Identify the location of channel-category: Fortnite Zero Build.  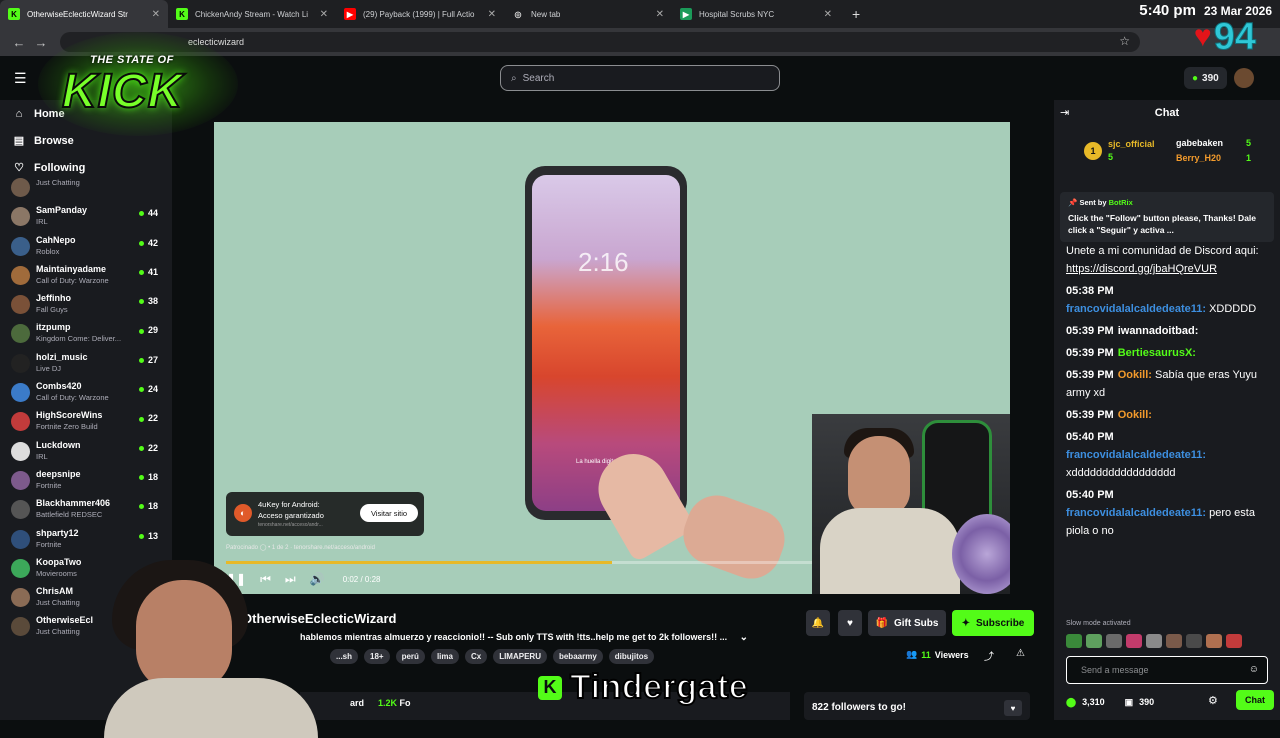
(67, 427).